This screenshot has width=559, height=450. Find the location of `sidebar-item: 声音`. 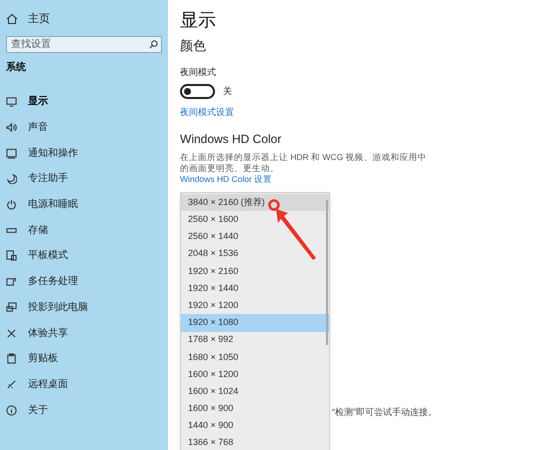

sidebar-item: 声音 is located at coordinates (84, 127).